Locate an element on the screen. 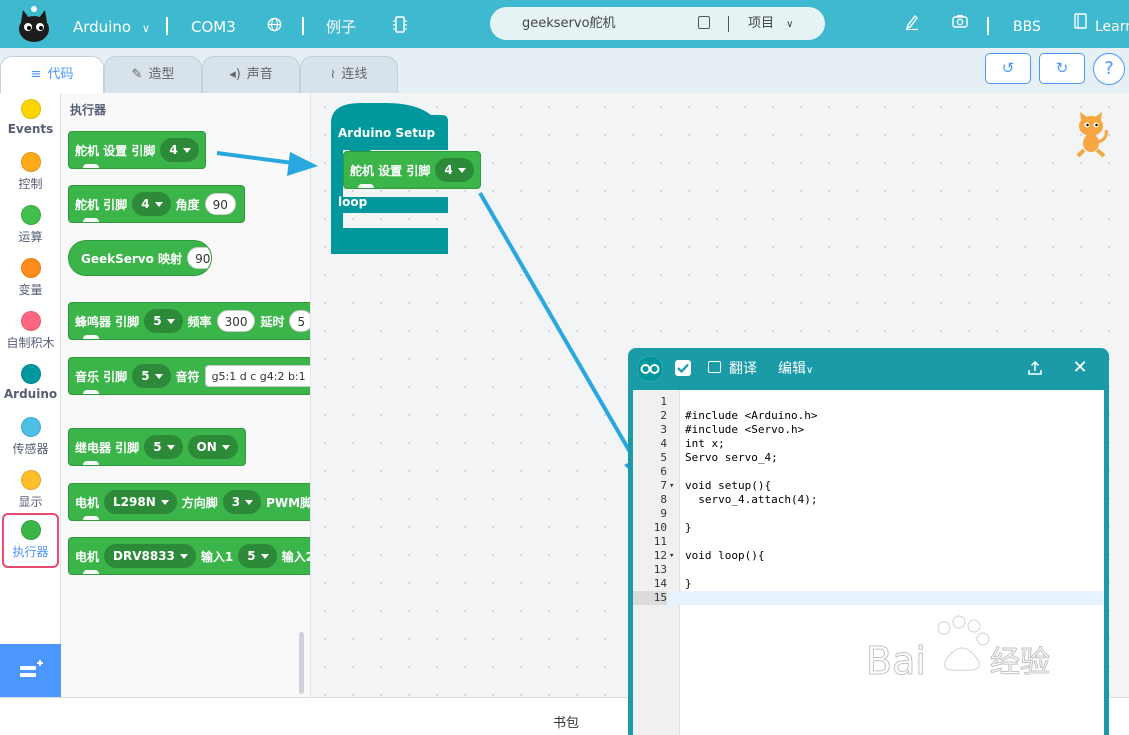 The image size is (1129, 735). code-line: 3 #include <Servo.h> is located at coordinates (868, 430).